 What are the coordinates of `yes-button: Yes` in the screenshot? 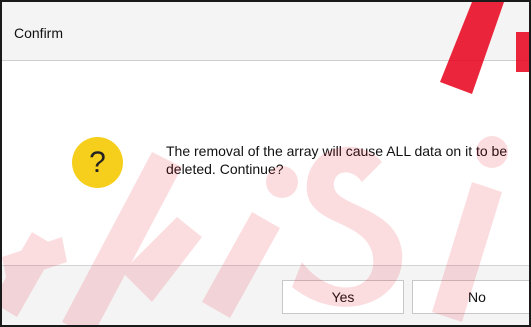 It's located at (343, 297).